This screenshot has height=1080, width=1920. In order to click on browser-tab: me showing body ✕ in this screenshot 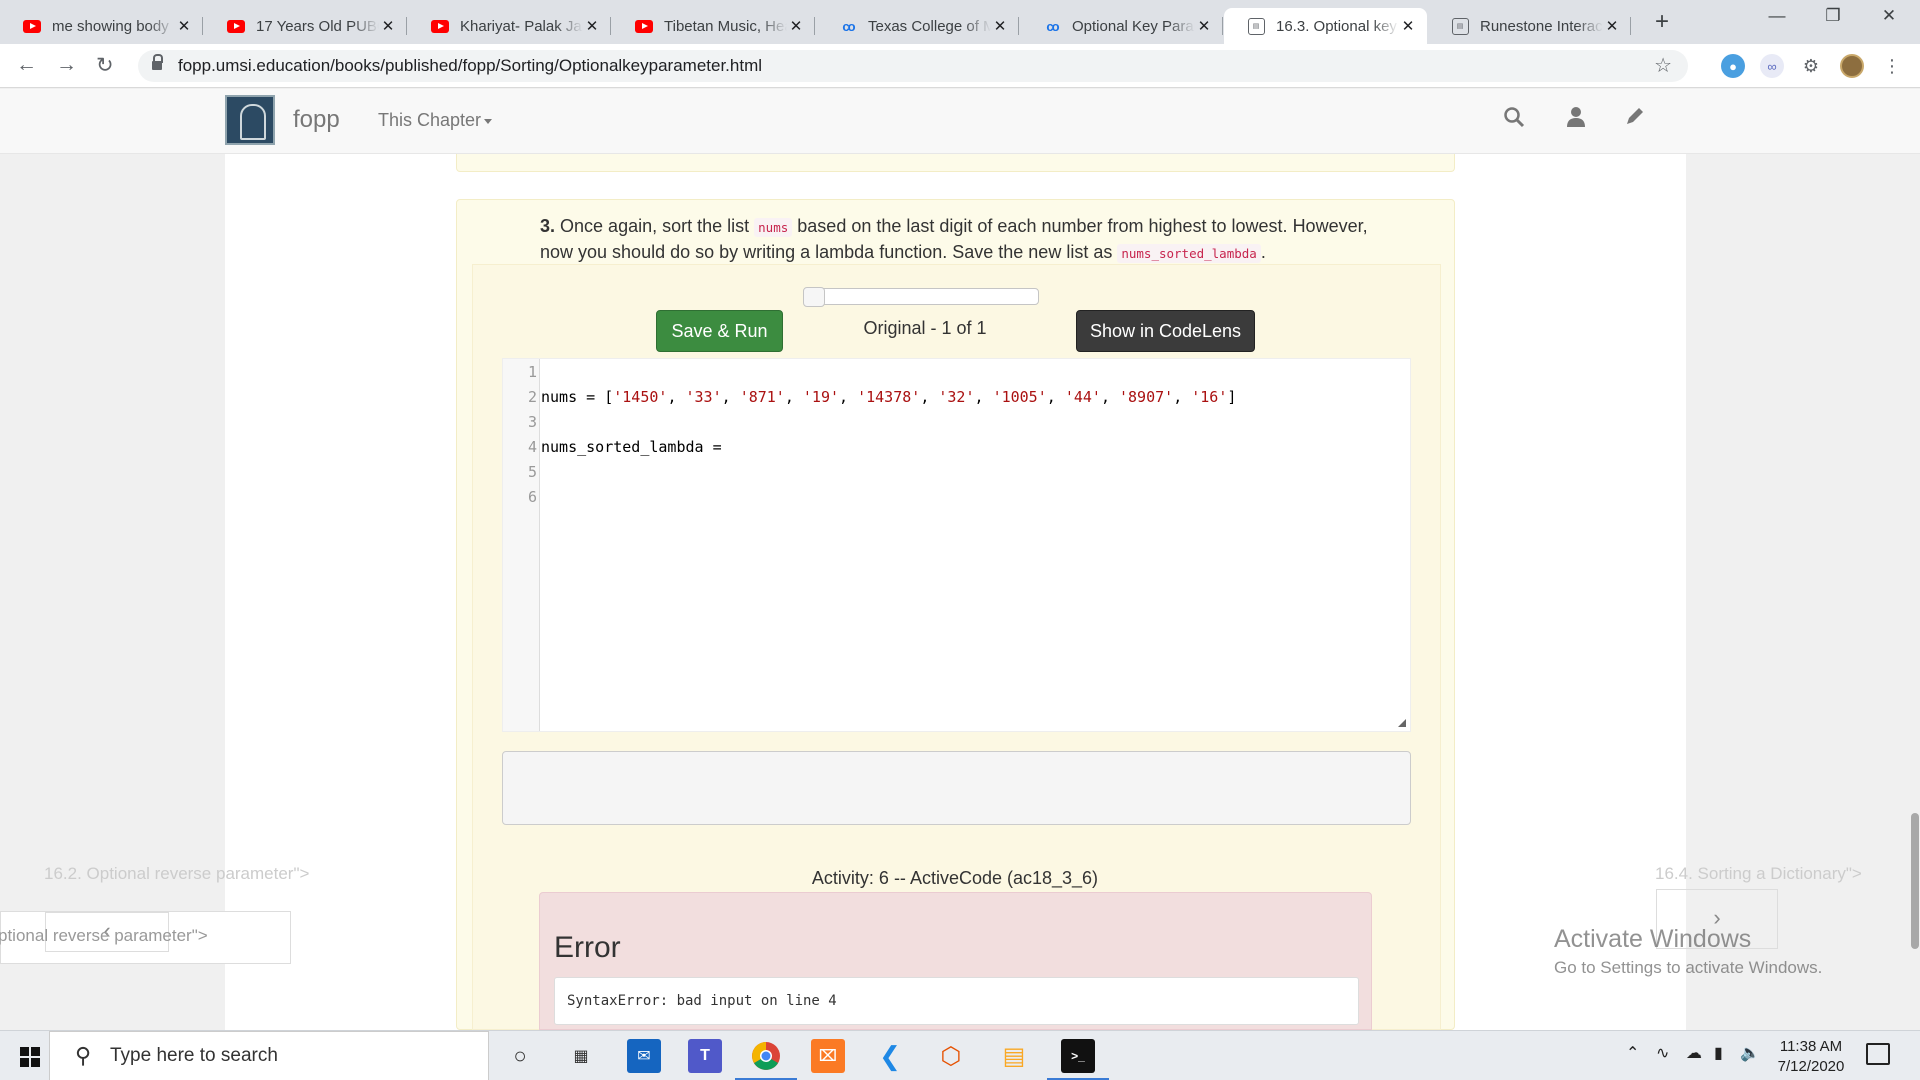, I will do `click(101, 26)`.